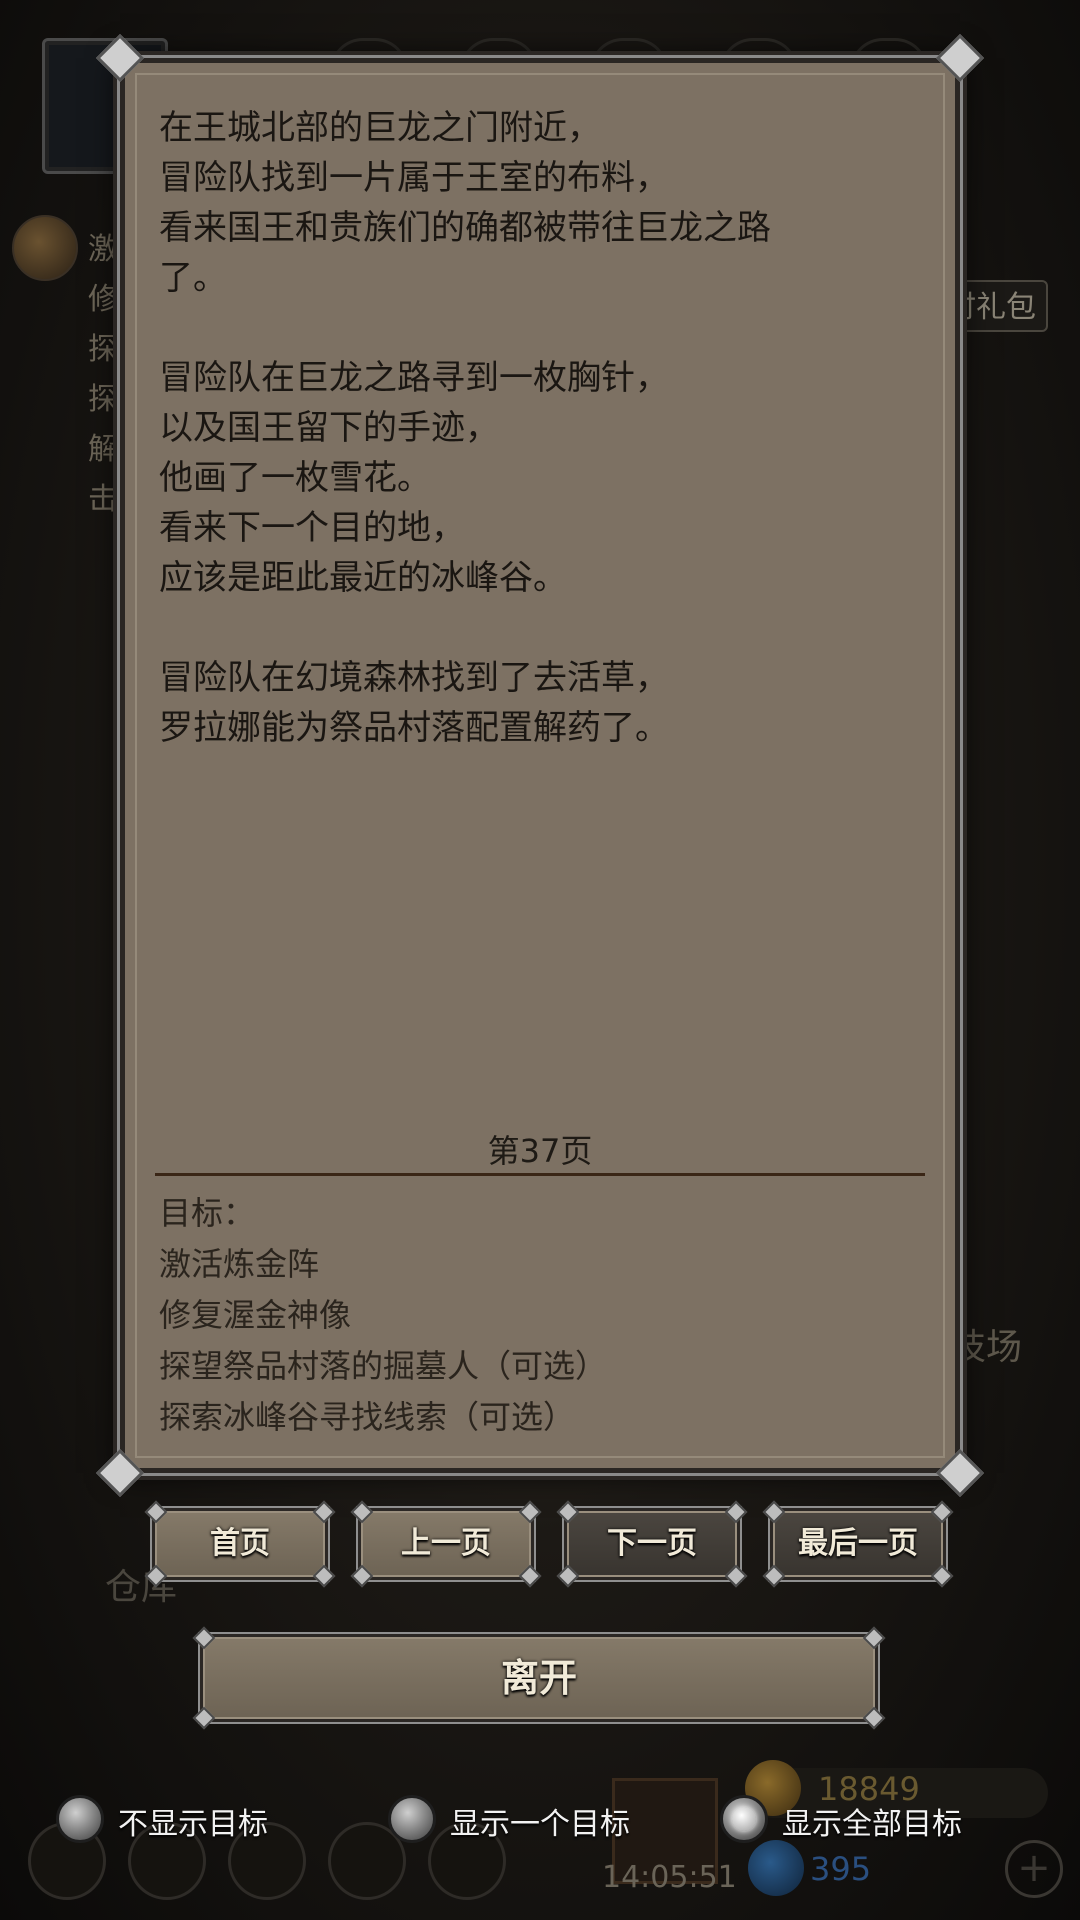 This screenshot has width=1080, height=1920. I want to click on show-one-target-toggle: 显示一个目标, so click(528, 1820).